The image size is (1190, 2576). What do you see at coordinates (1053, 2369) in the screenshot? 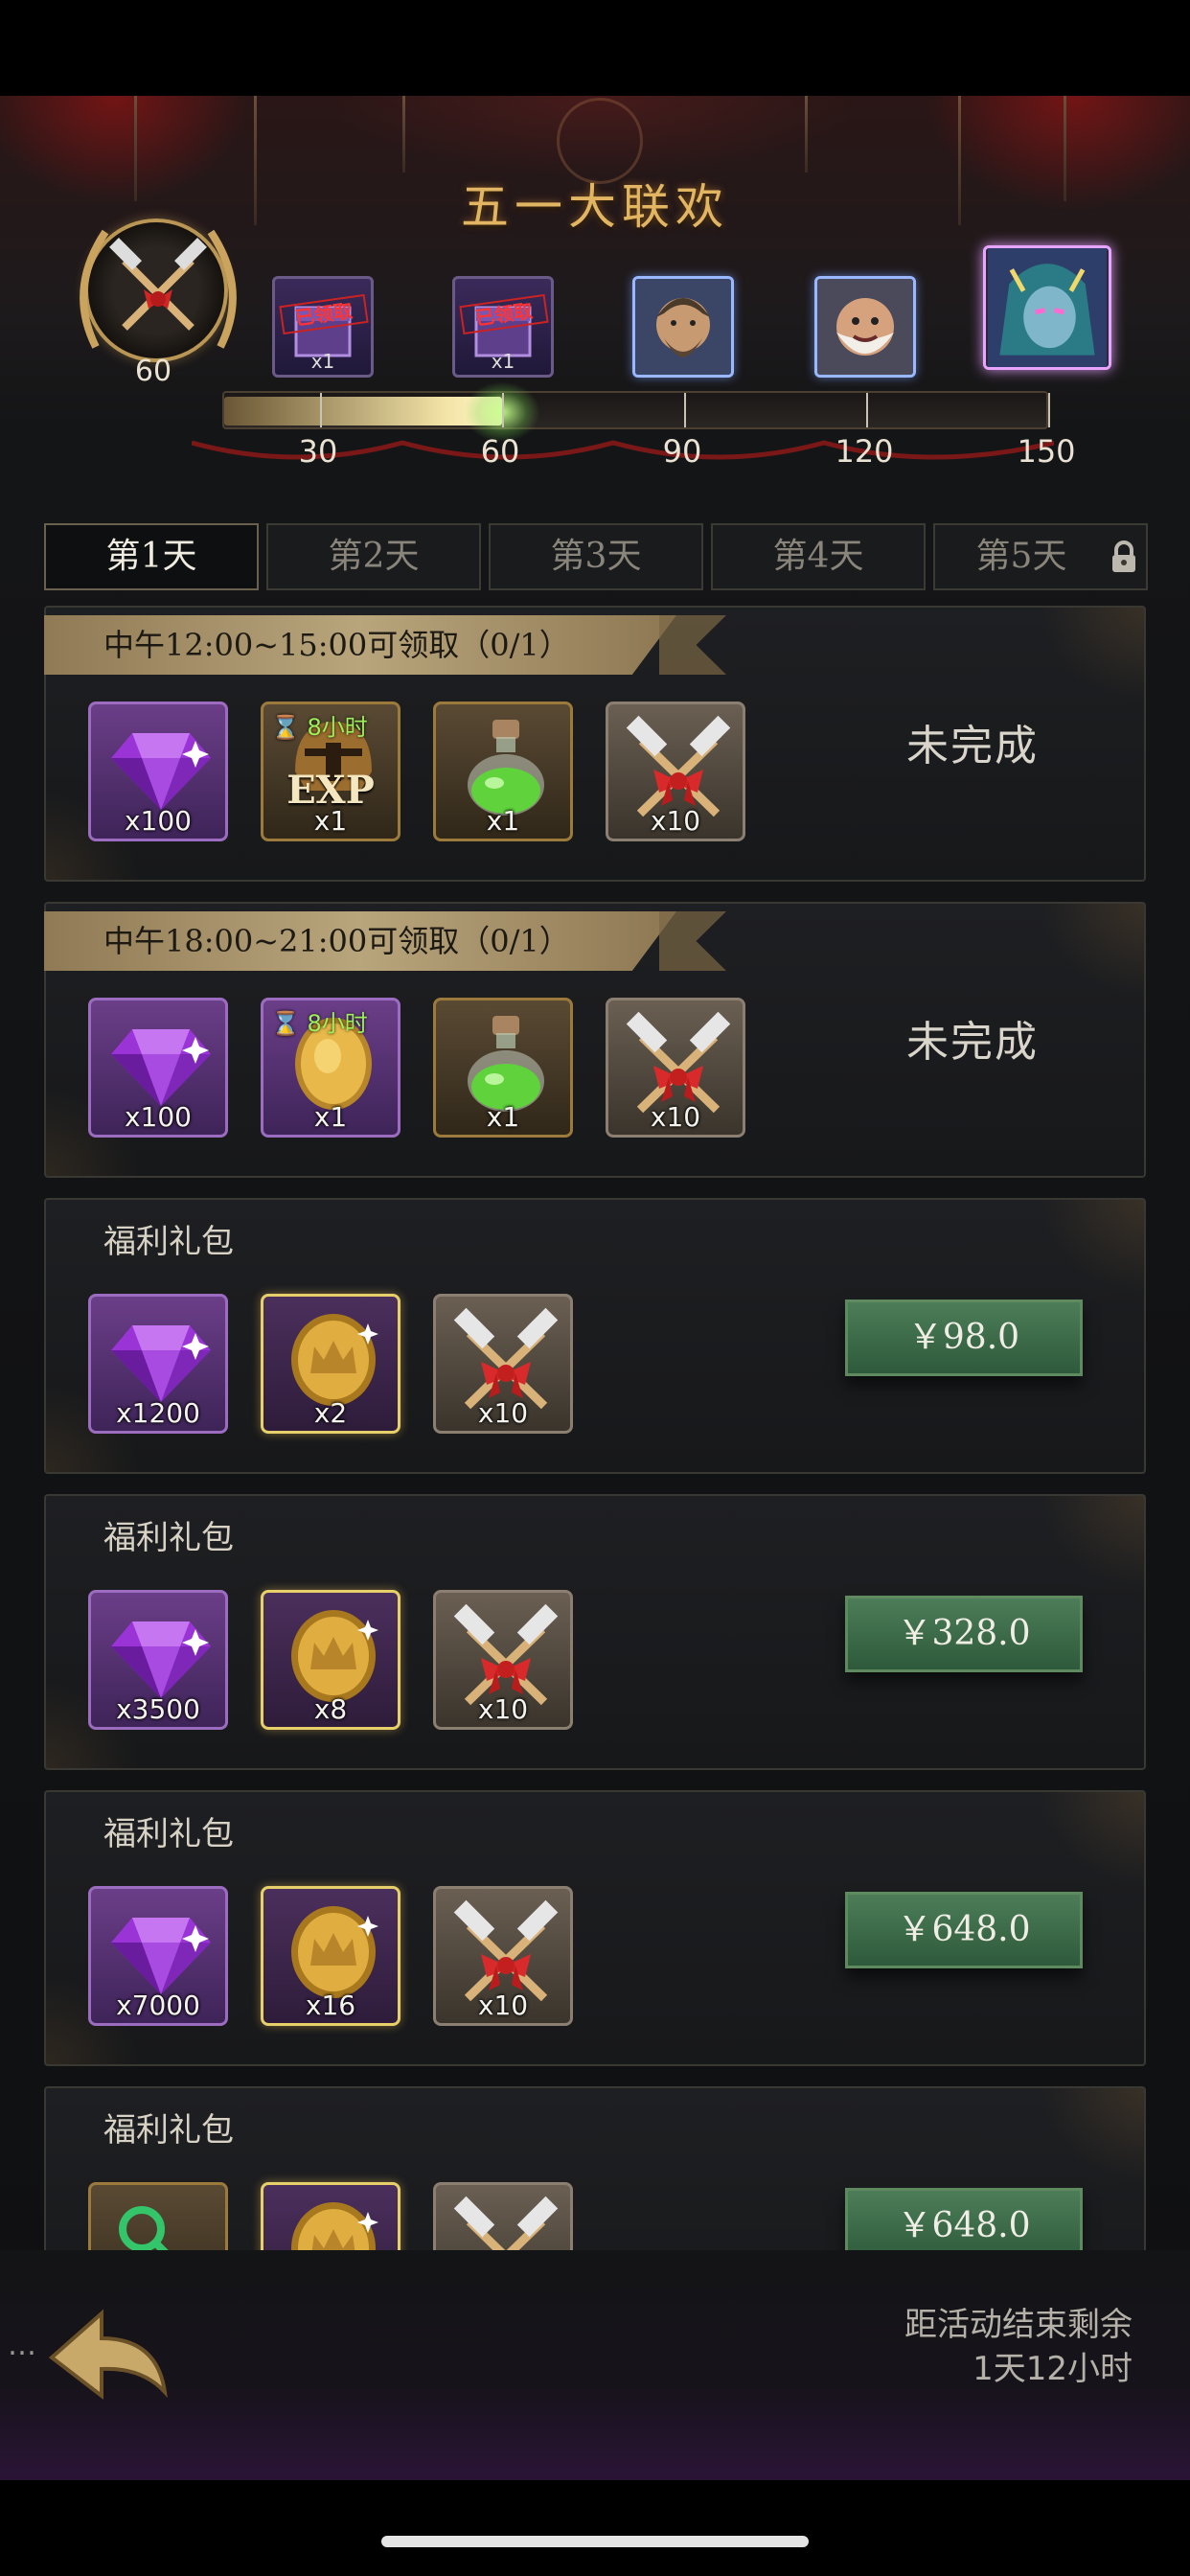
I see `countdown-value: 1天12小时` at bounding box center [1053, 2369].